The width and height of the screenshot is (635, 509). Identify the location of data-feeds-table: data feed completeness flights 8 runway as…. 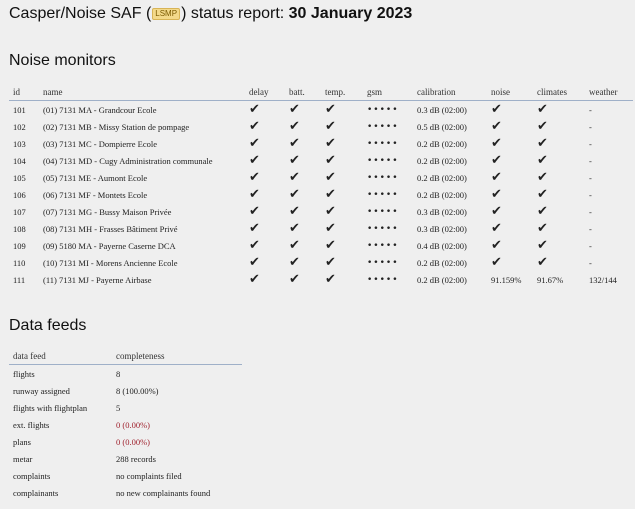
(125, 425).